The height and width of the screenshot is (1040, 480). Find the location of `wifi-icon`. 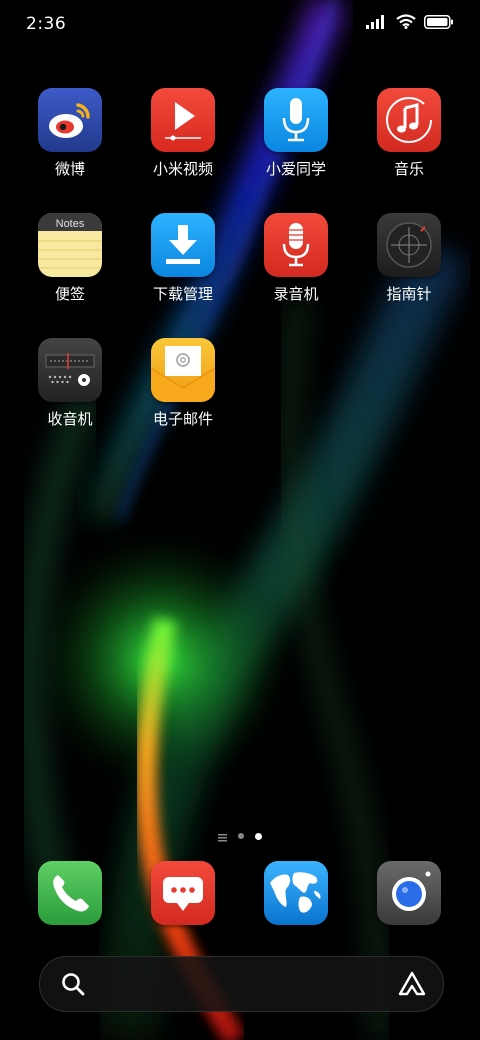

wifi-icon is located at coordinates (406, 23).